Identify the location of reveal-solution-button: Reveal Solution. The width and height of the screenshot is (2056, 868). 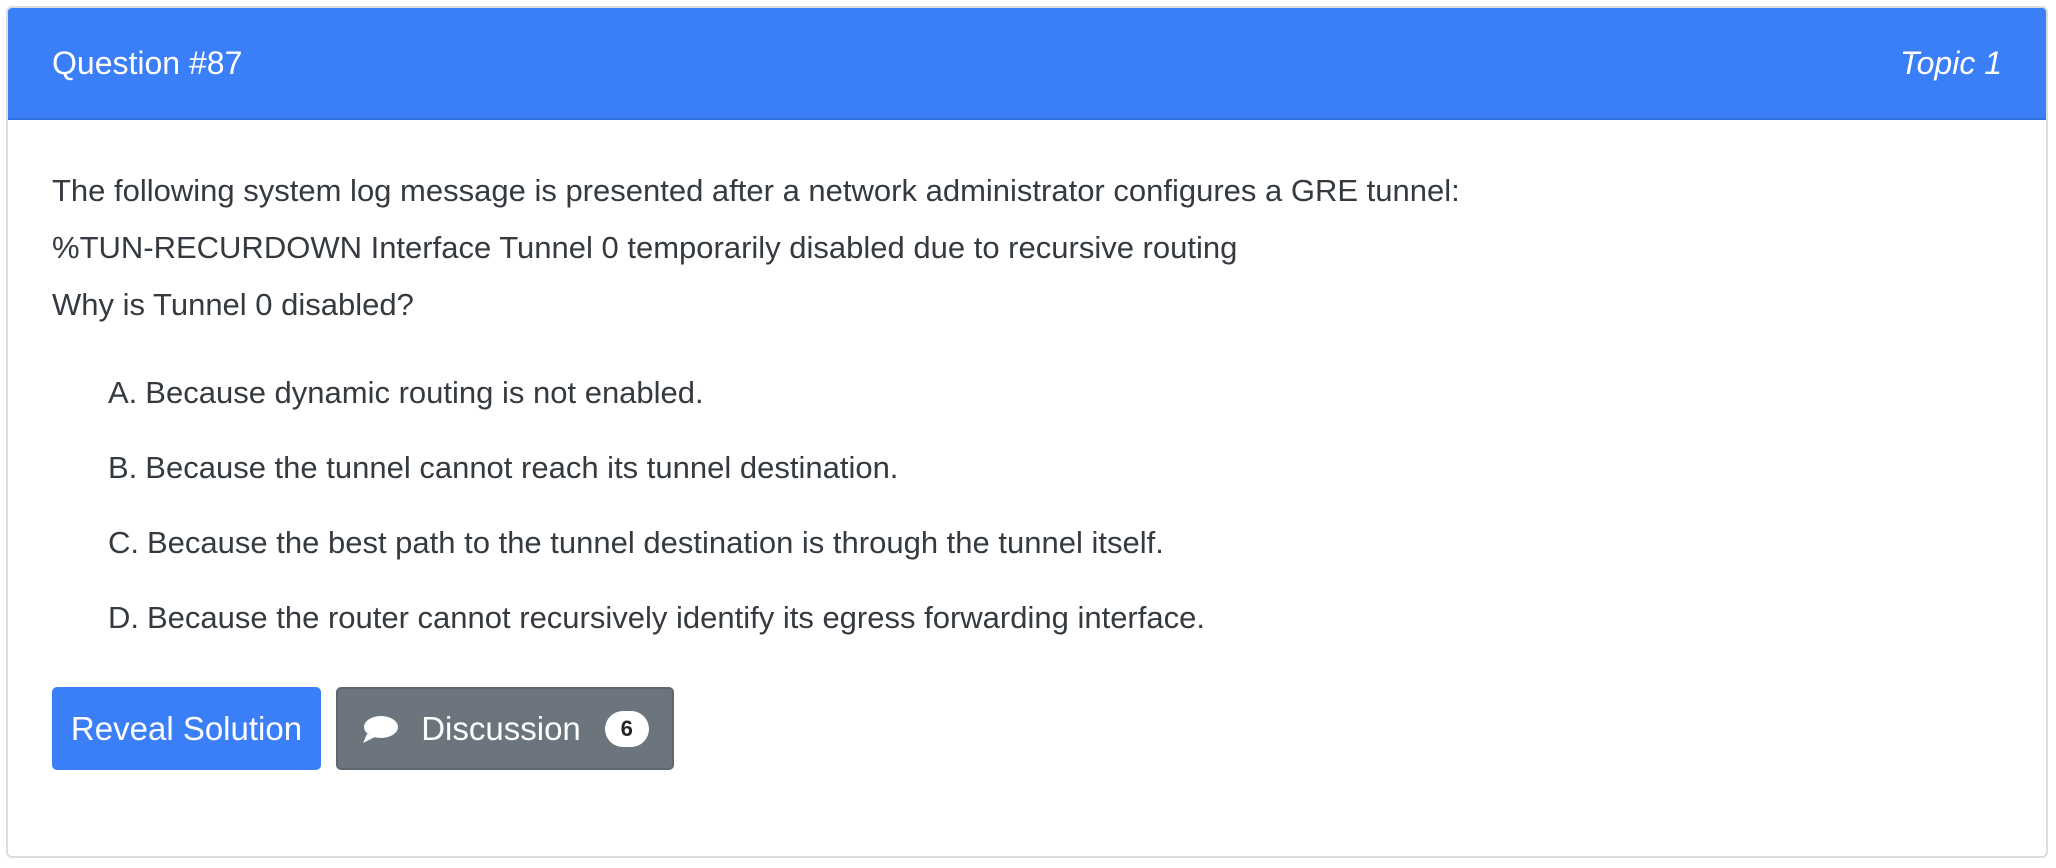
(186, 728).